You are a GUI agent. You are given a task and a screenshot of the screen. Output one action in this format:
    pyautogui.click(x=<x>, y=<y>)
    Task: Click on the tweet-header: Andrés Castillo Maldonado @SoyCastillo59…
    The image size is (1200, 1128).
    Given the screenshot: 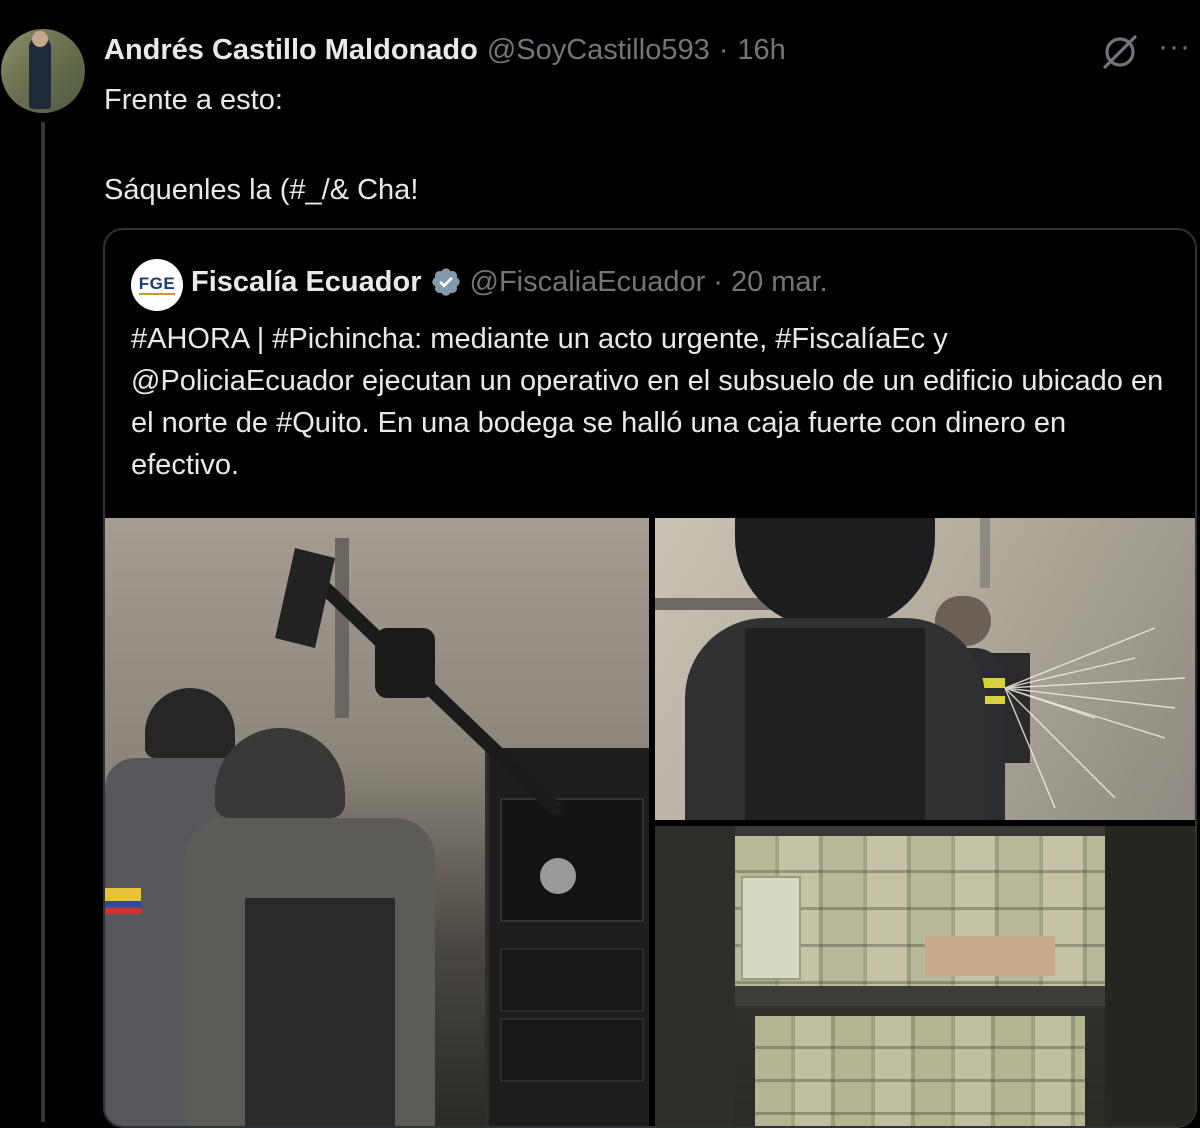 What is the action you would take?
    pyautogui.click(x=445, y=51)
    